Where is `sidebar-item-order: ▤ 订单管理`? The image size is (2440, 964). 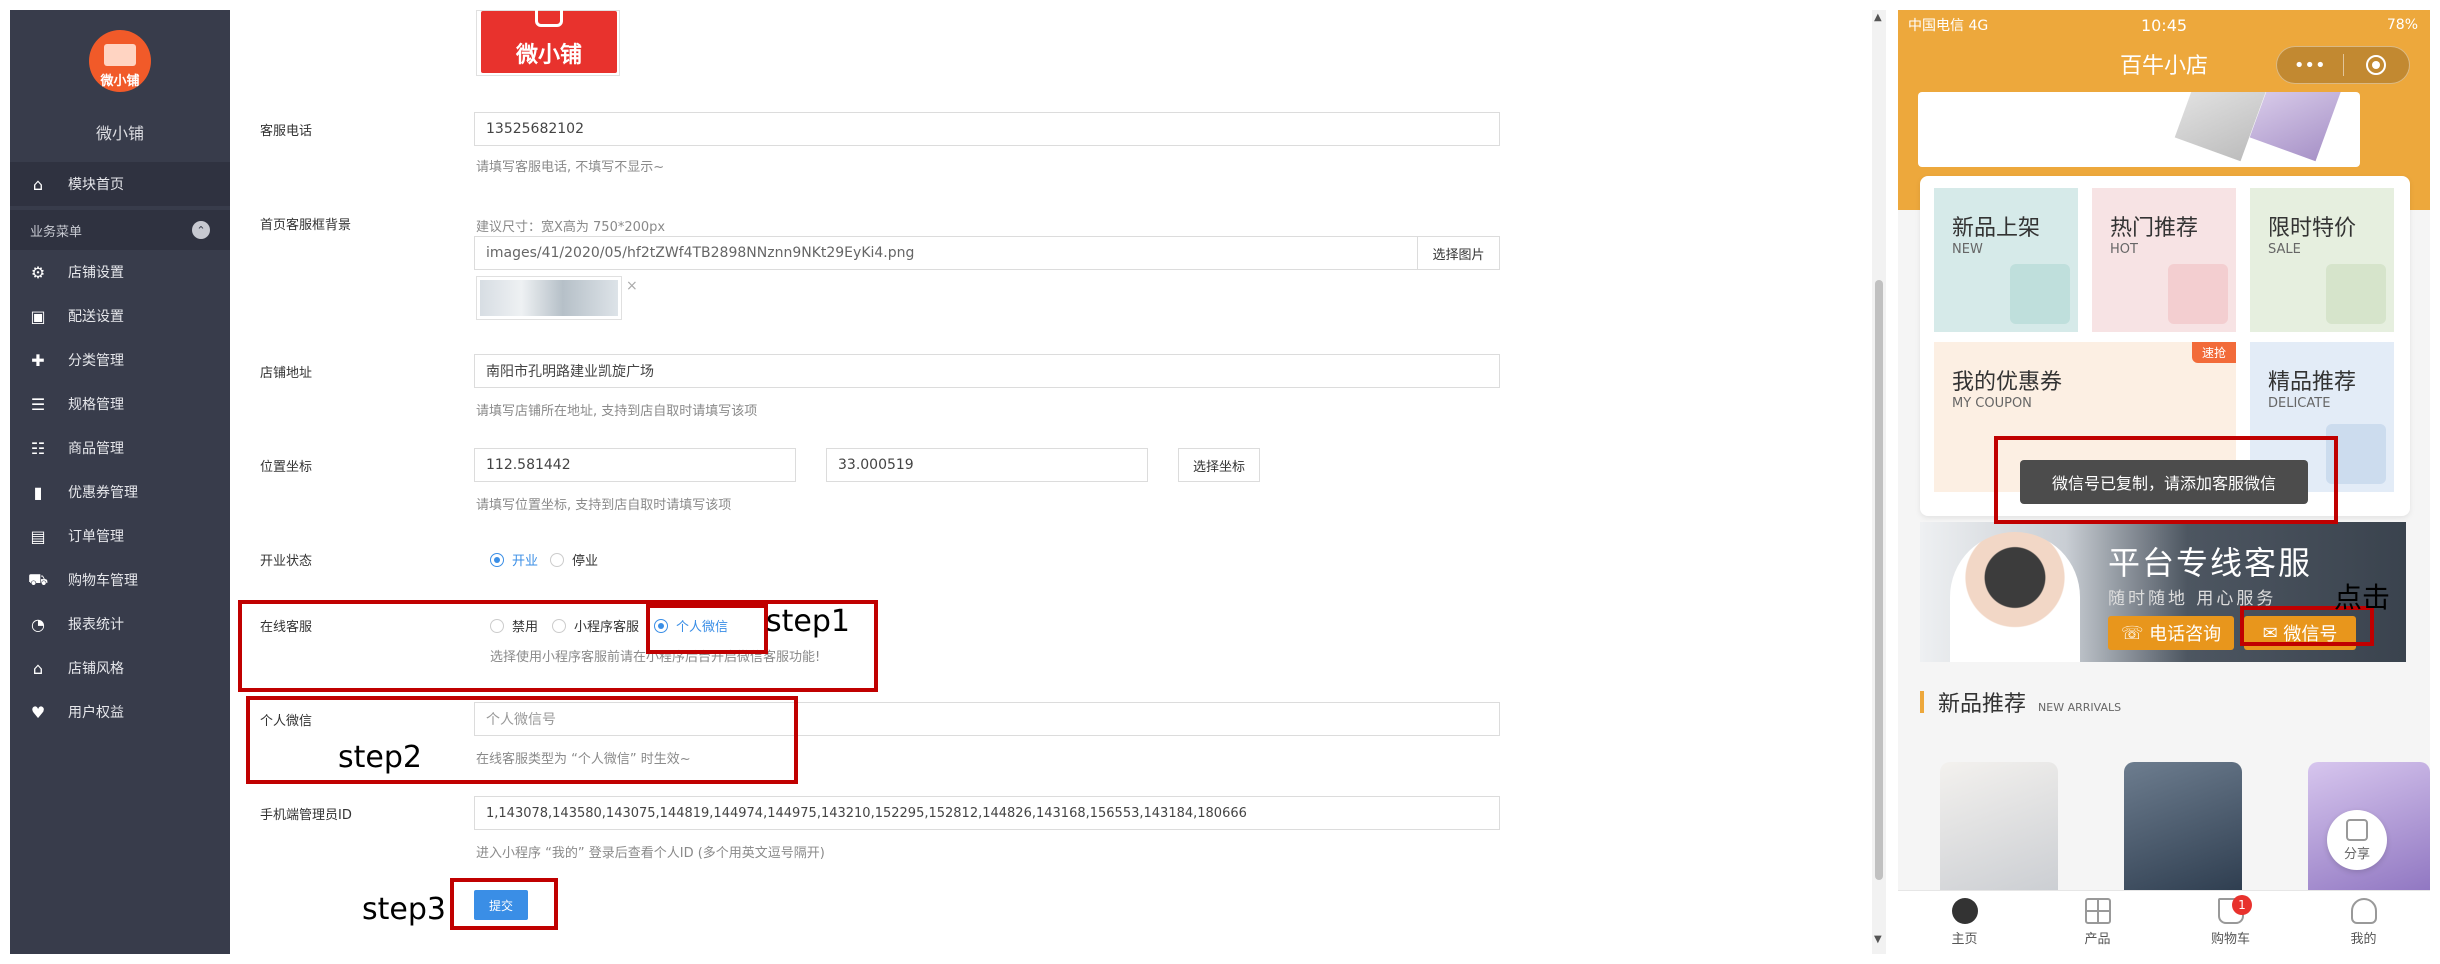
sidebar-item-order: ▤ 订单管理 is located at coordinates (120, 536).